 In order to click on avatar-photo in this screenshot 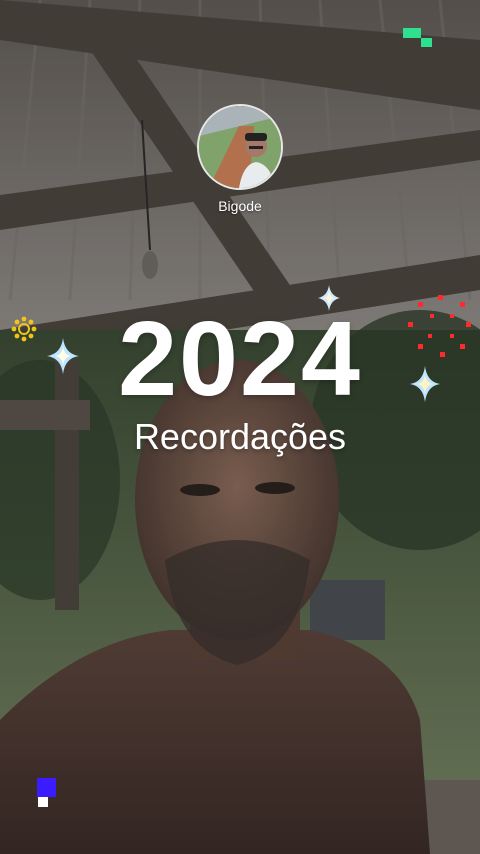, I will do `click(240, 147)`.